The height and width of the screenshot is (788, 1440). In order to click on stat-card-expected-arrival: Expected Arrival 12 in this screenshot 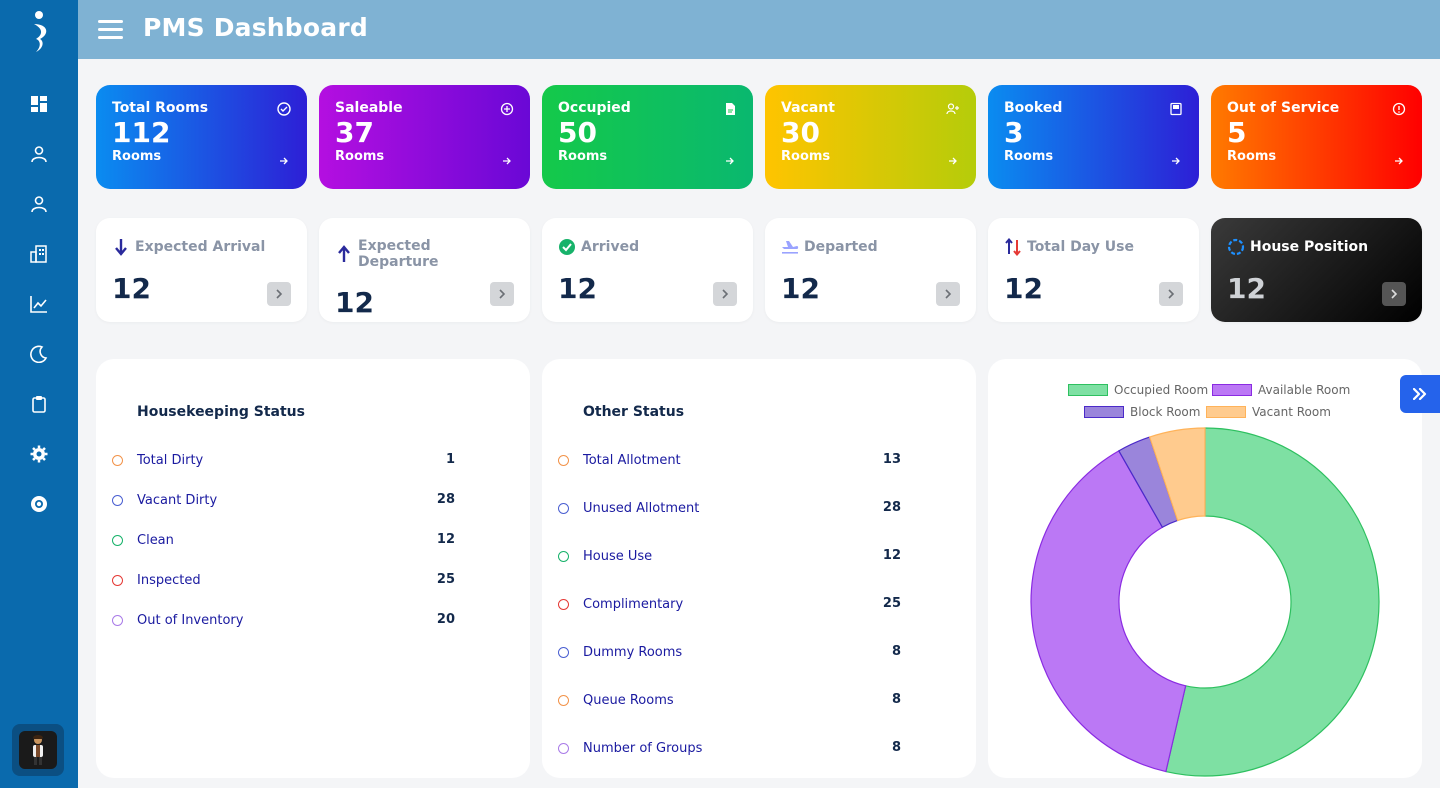, I will do `click(201, 270)`.